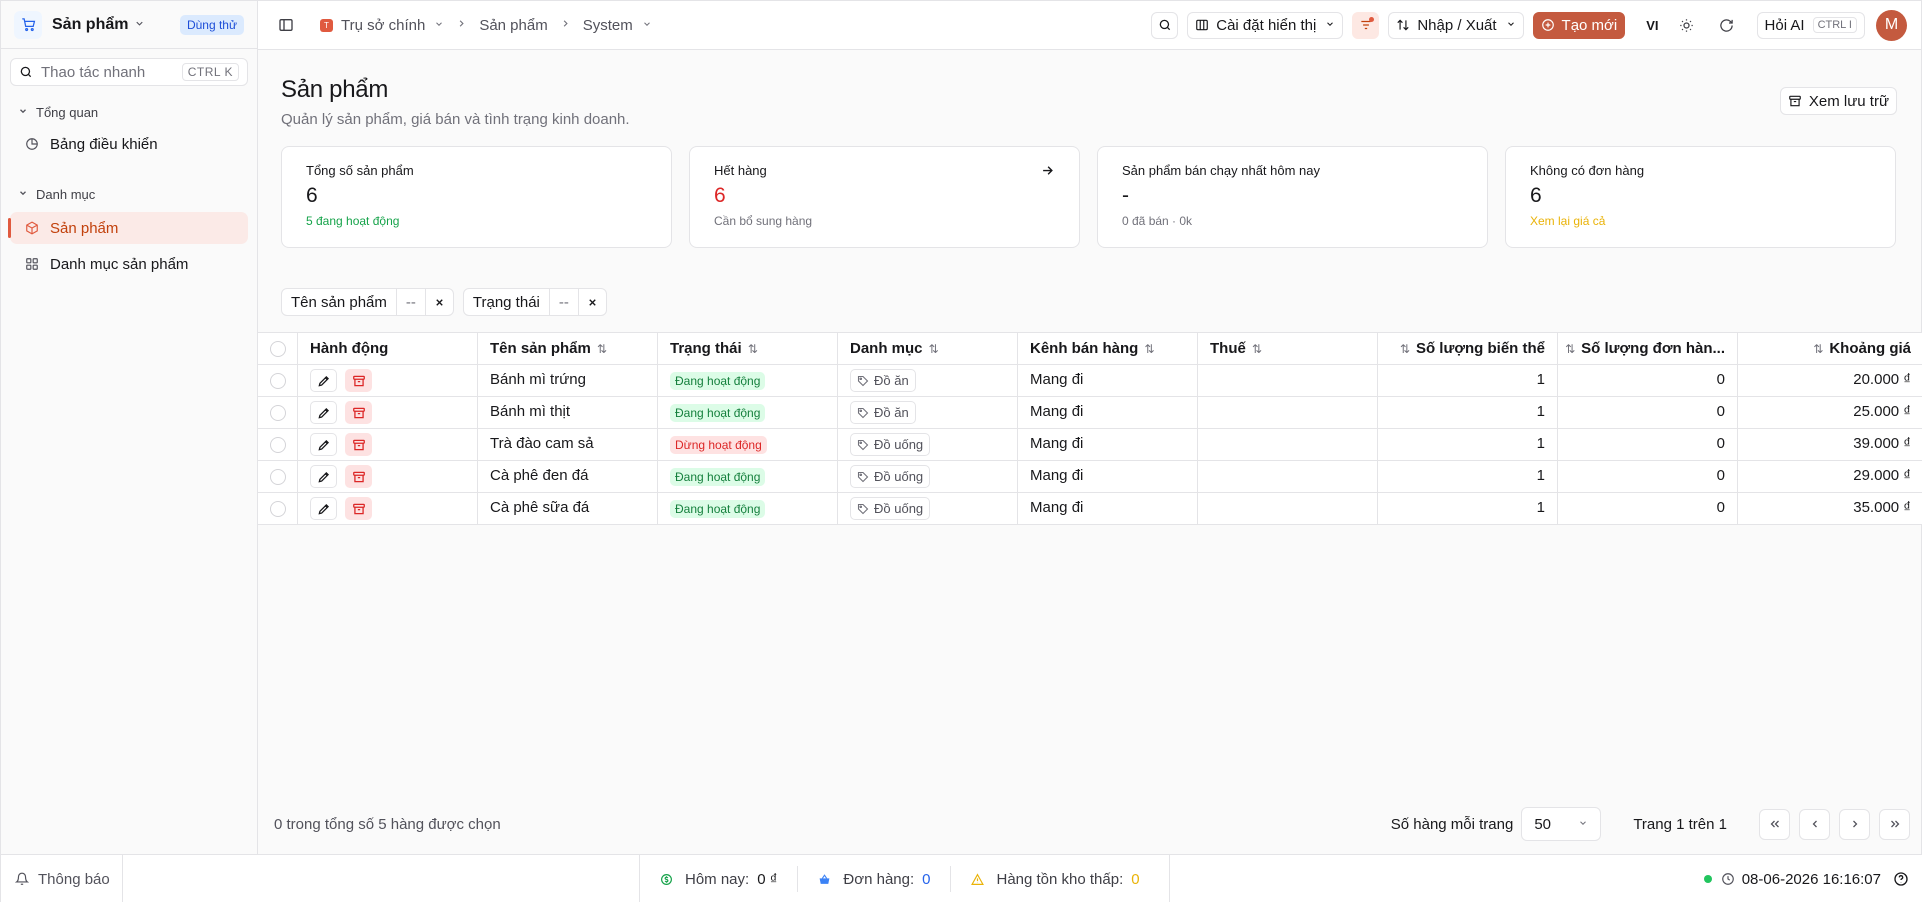  What do you see at coordinates (1894, 824) in the screenshot?
I see `last-page-button` at bounding box center [1894, 824].